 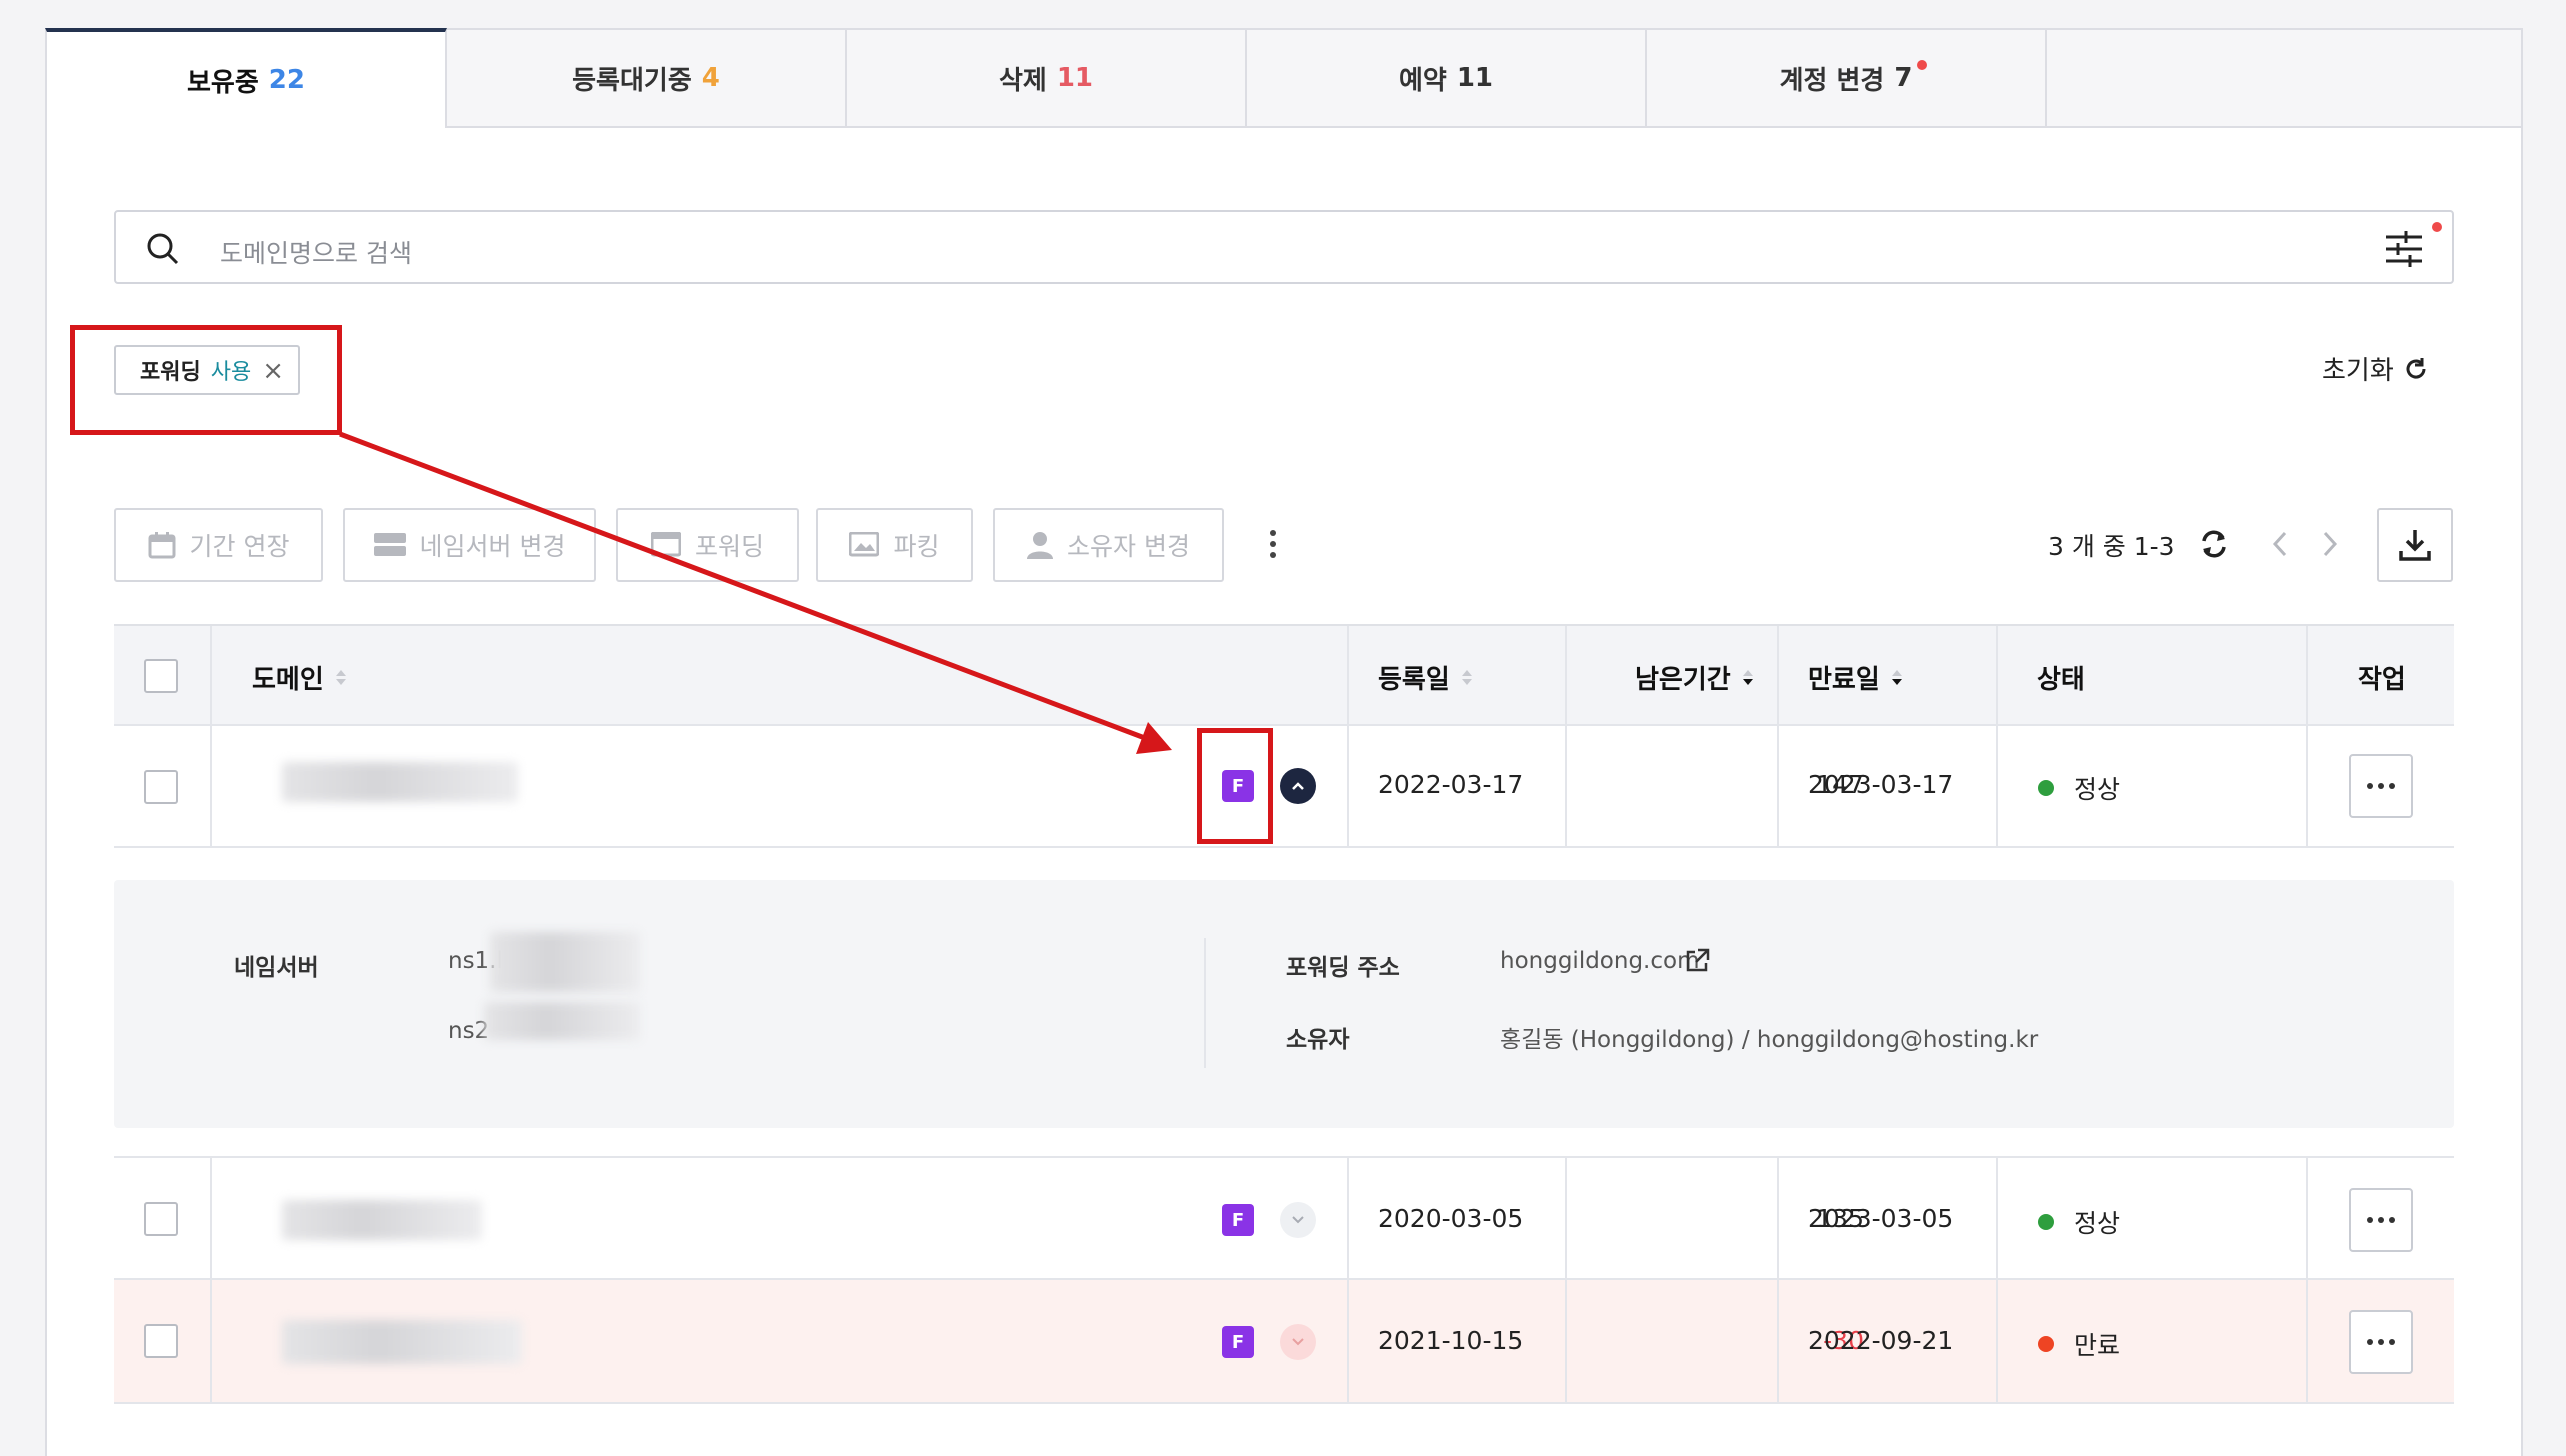 I want to click on tab-label: 보유중, so click(x=223, y=82).